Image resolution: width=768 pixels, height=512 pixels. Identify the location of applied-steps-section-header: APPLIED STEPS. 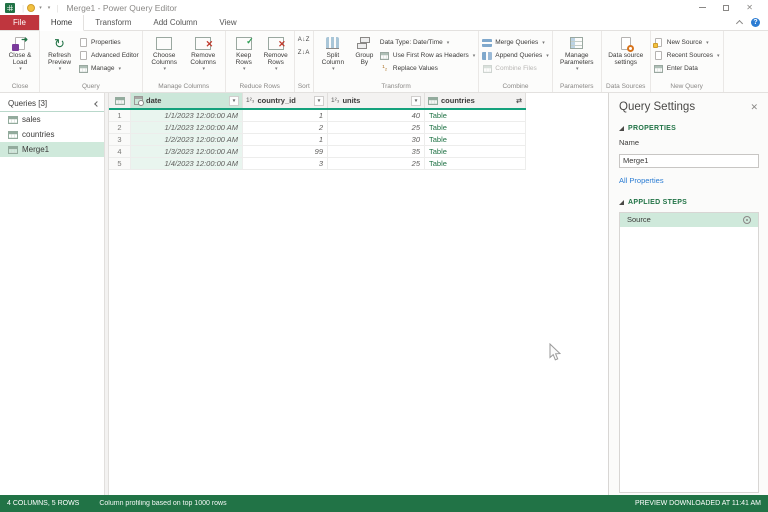
(688, 202).